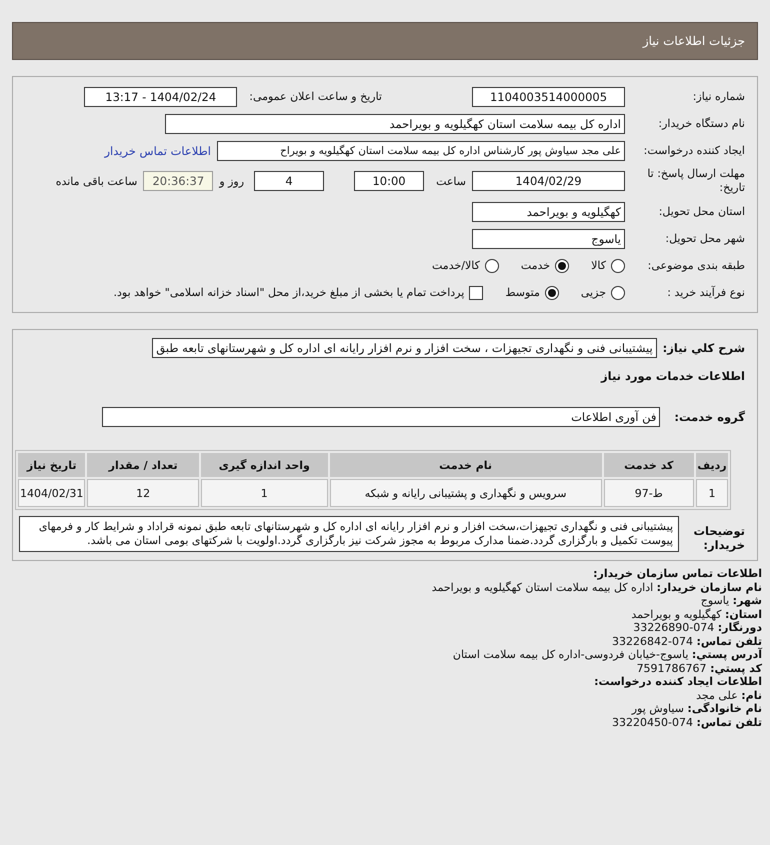 This screenshot has width=770, height=845. What do you see at coordinates (693, 41) in the screenshot?
I see `page-title: جزئیات اطلاعات نیاز` at bounding box center [693, 41].